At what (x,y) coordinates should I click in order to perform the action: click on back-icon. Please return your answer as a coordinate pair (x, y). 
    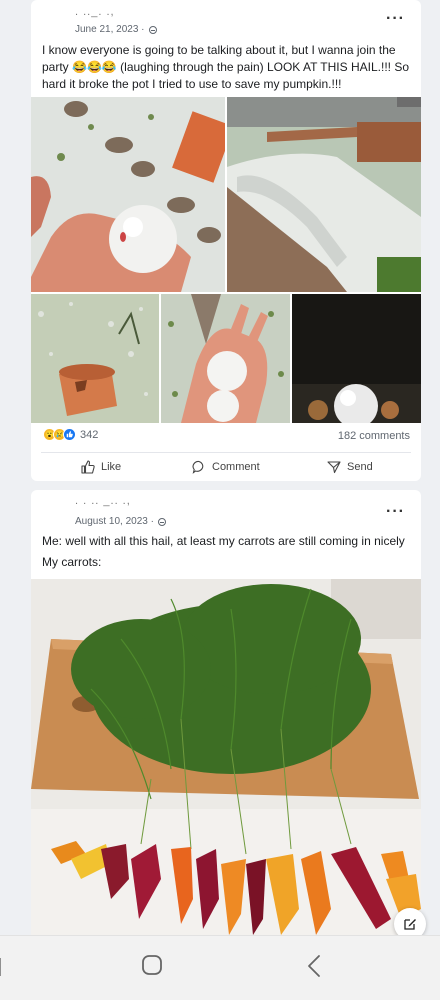
    Looking at the image, I should click on (314, 966).